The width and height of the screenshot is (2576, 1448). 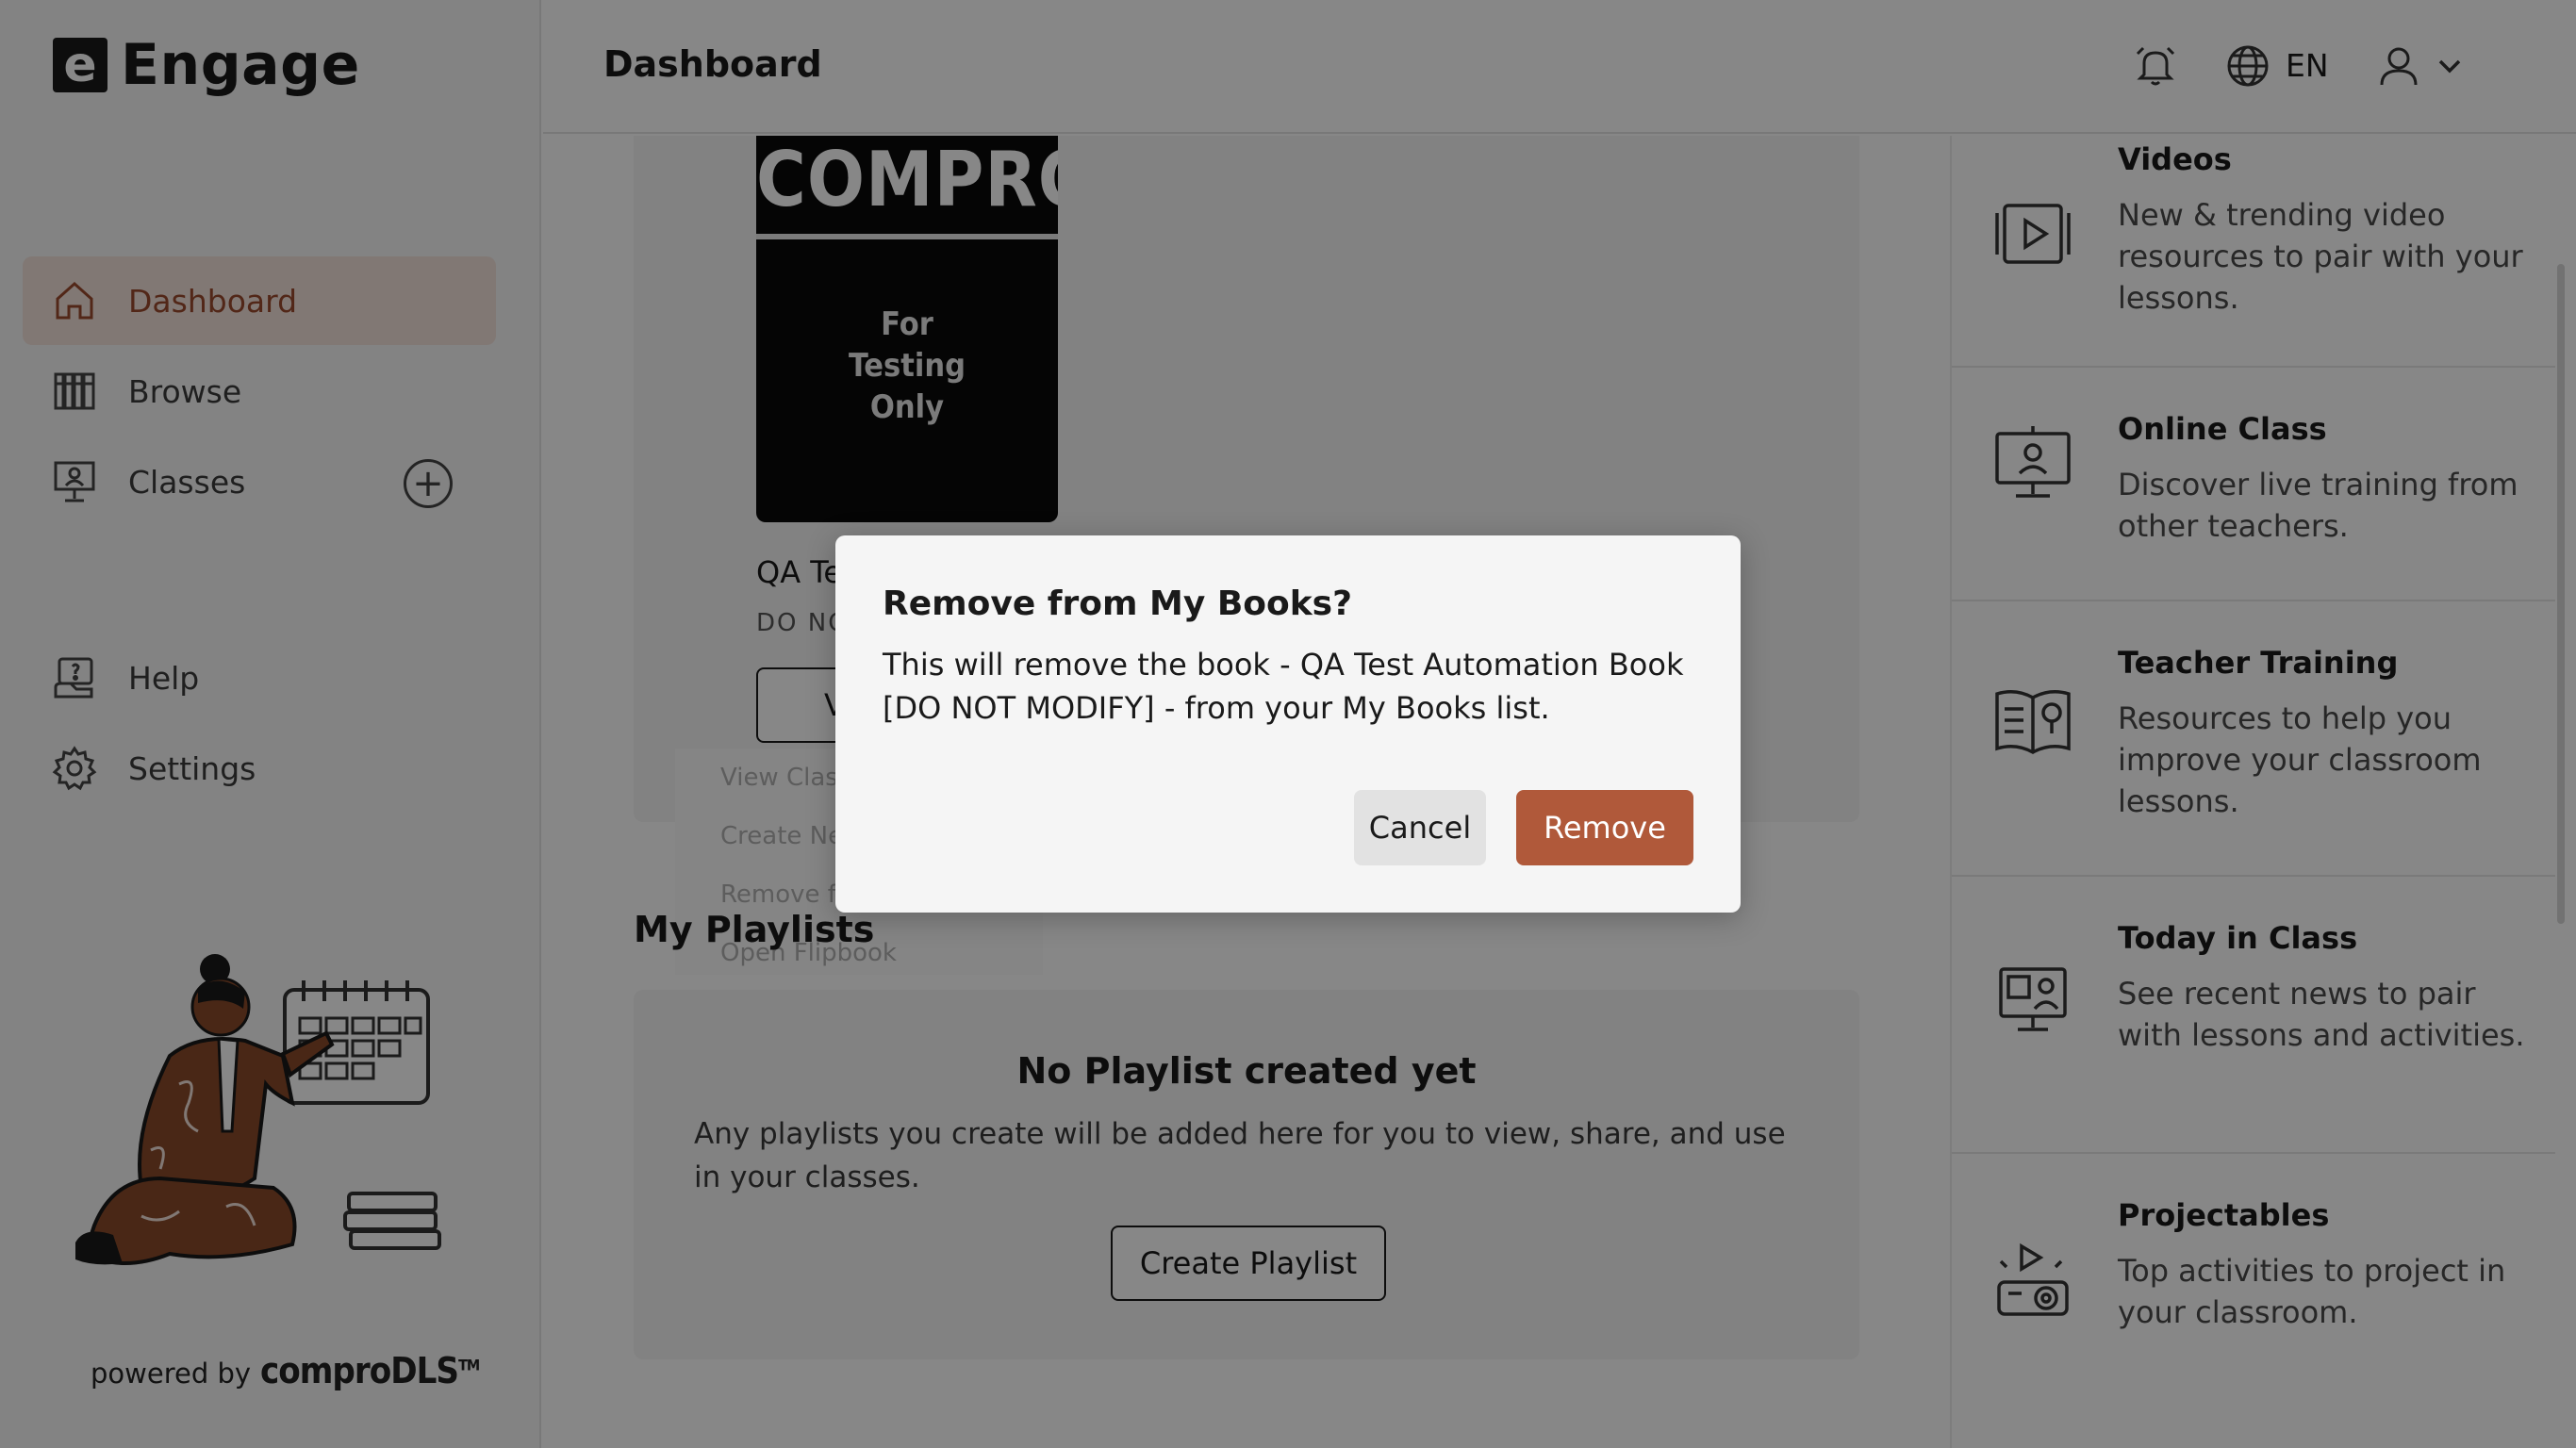 I want to click on cancel-button: Cancel, so click(x=1420, y=827).